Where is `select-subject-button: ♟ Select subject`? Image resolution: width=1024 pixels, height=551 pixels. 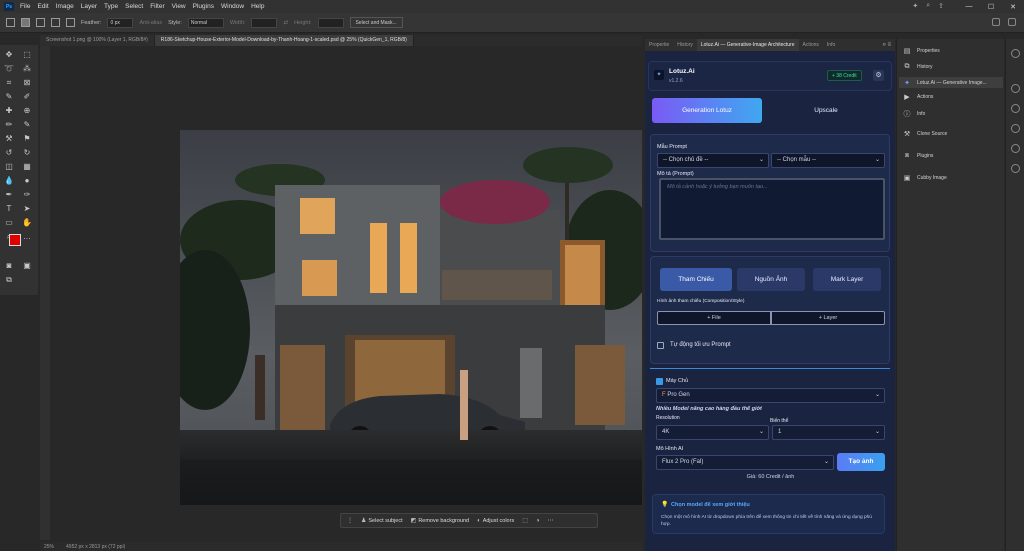
select-subject-button: ♟ Select subject is located at coordinates (382, 521).